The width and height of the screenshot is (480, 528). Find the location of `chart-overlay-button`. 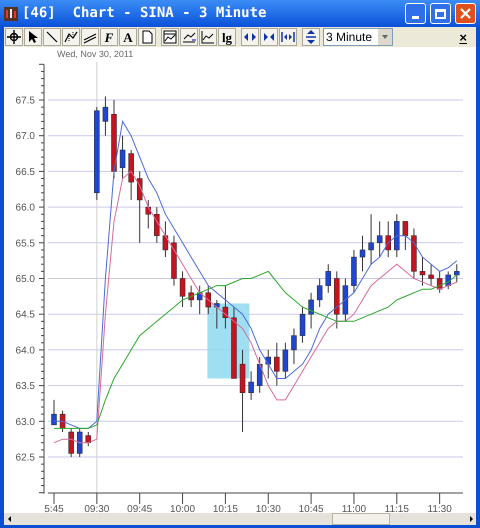

chart-overlay-button is located at coordinates (189, 37).